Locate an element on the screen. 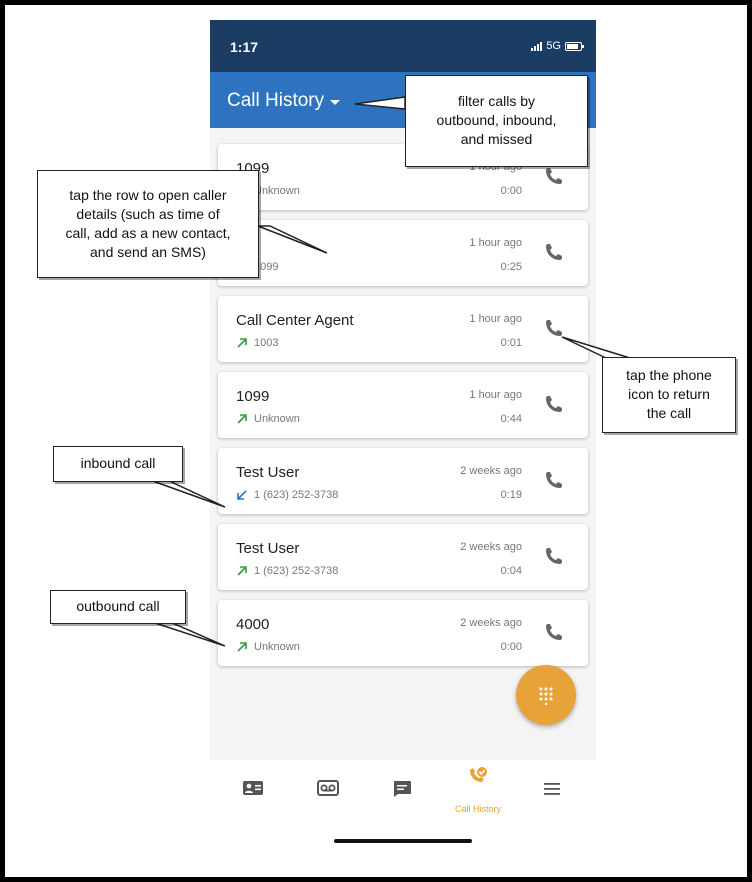  caller-name: 4000 is located at coordinates (253, 624).